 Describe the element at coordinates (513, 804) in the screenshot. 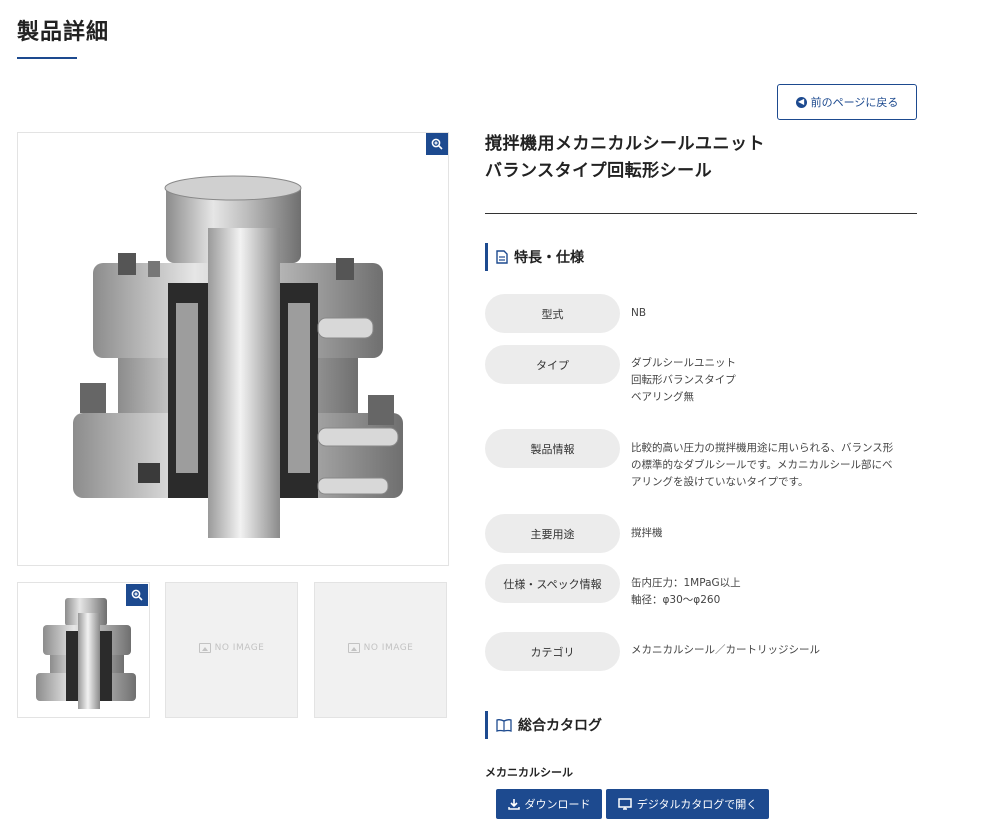

I see `download-icon` at that location.